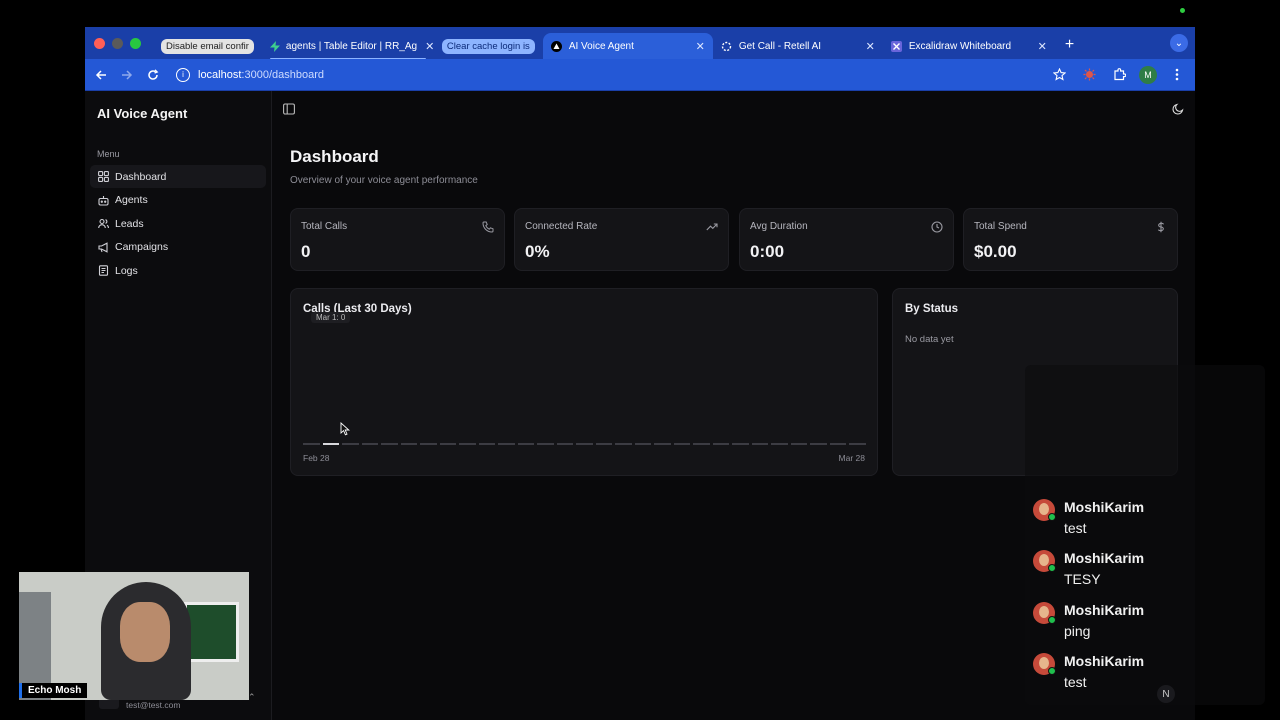 This screenshot has height=720, width=1280. What do you see at coordinates (846, 239) in the screenshot?
I see `stat-card-avg-duration: Avg Duration 0:00` at bounding box center [846, 239].